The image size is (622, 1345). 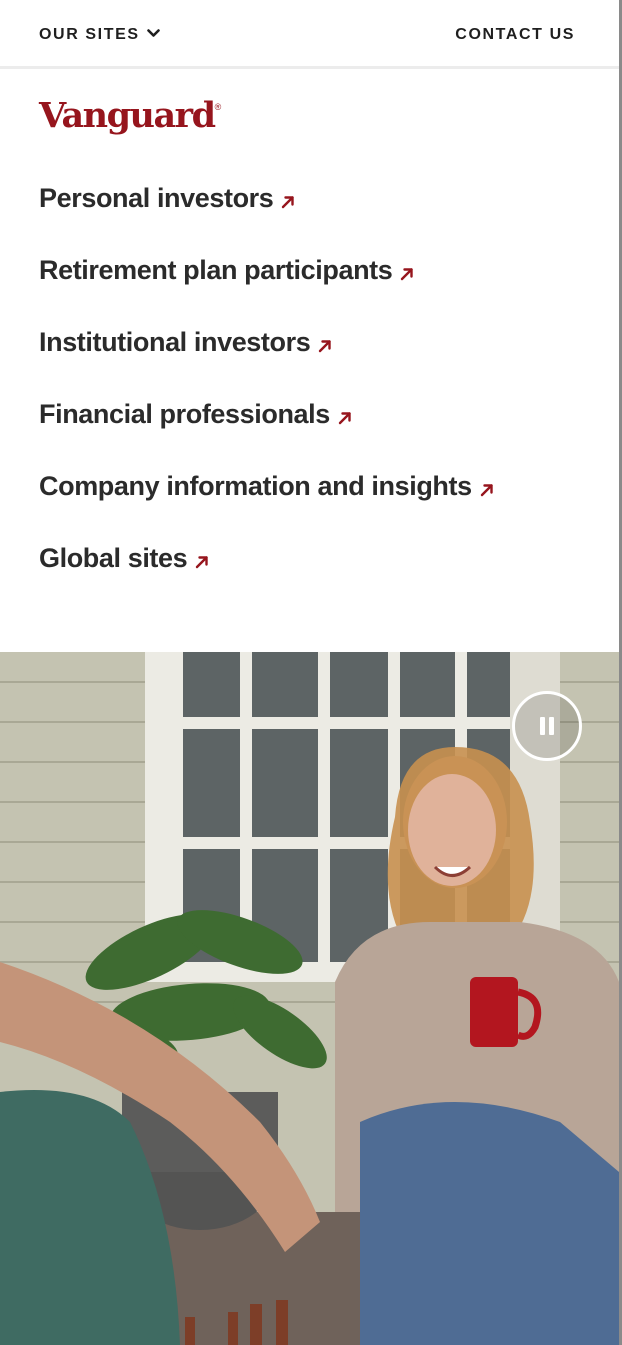 I want to click on institutional-investors-link: Institutional investors, so click(x=185, y=342).